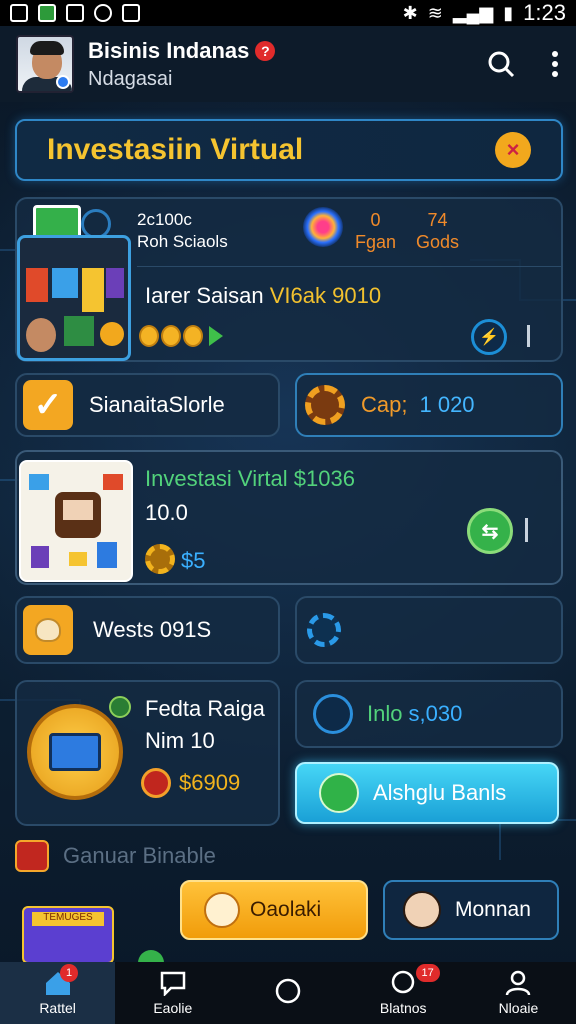  Describe the element at coordinates (157, 404) in the screenshot. I see `task-label: SianaitaSlorle` at that location.